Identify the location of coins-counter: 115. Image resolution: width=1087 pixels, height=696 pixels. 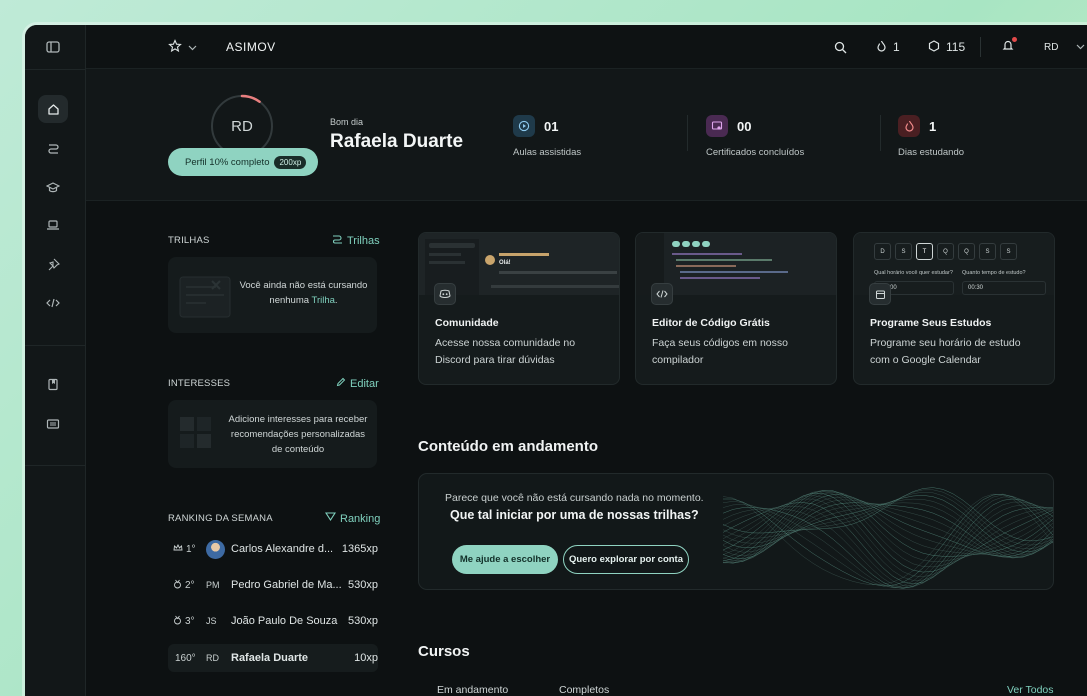
(946, 47).